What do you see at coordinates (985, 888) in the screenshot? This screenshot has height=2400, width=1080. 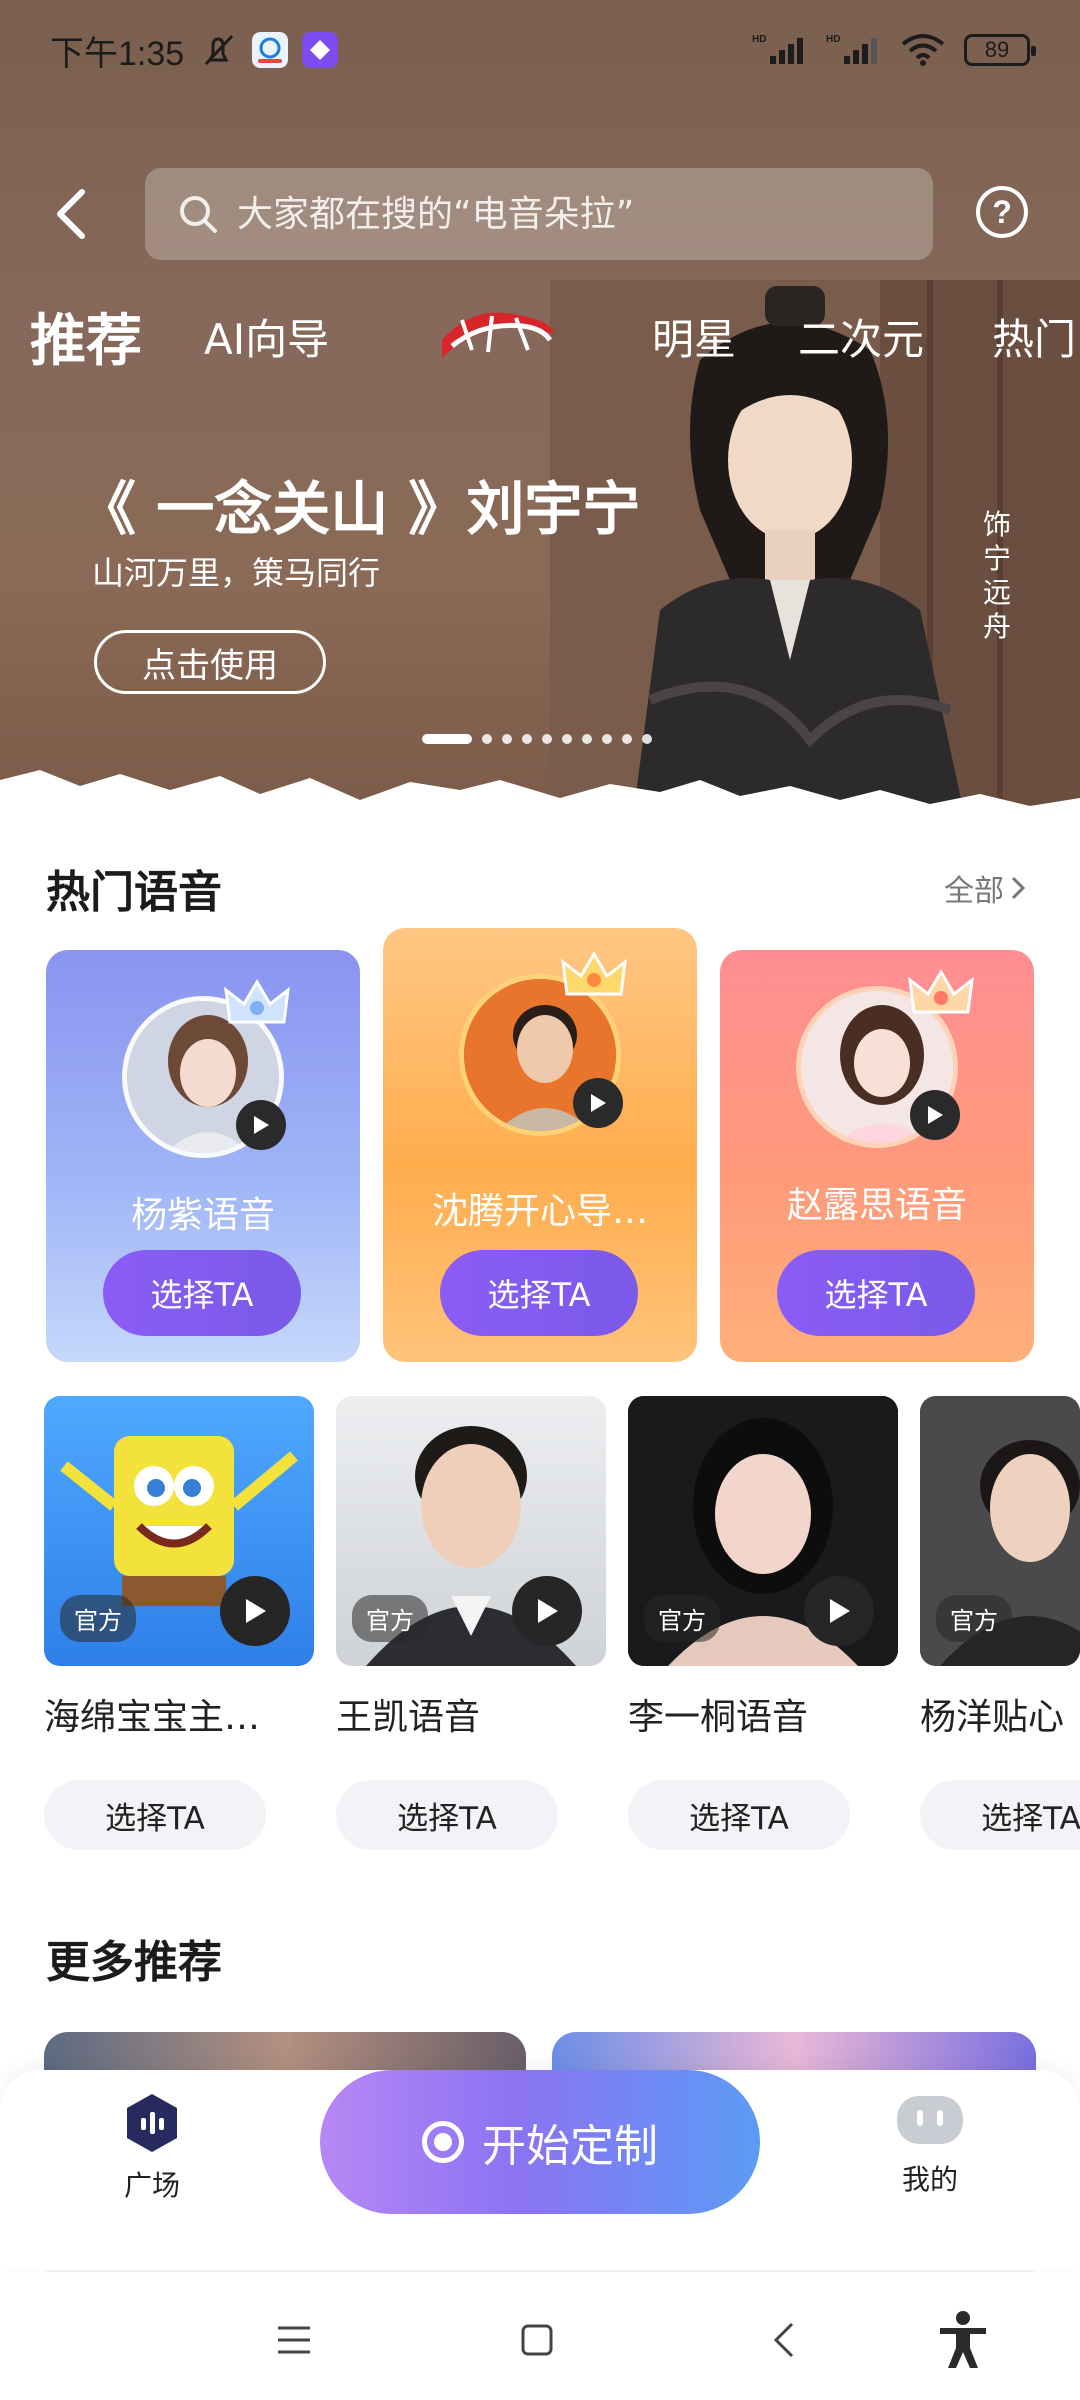 I see `see-all-link: 全部` at bounding box center [985, 888].